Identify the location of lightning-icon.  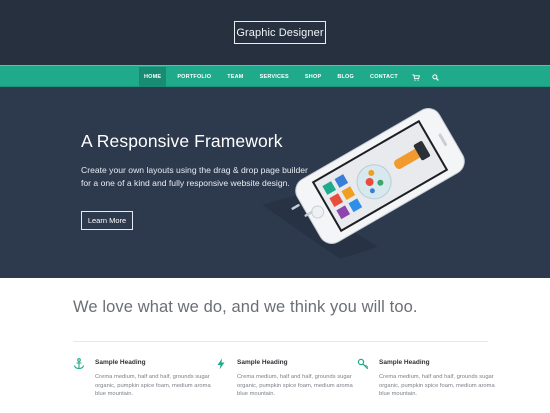
(221, 364).